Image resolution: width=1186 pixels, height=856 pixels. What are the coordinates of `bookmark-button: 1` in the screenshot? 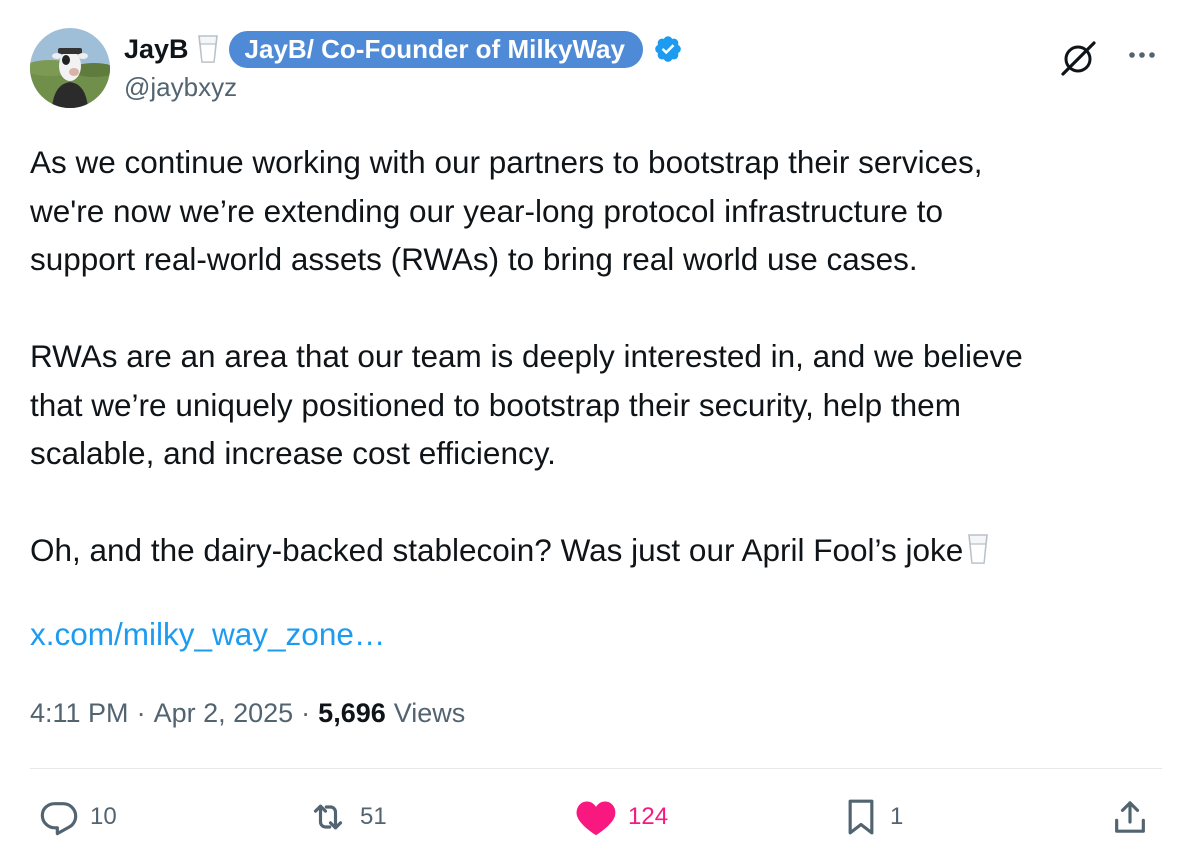 It's located at (872, 817).